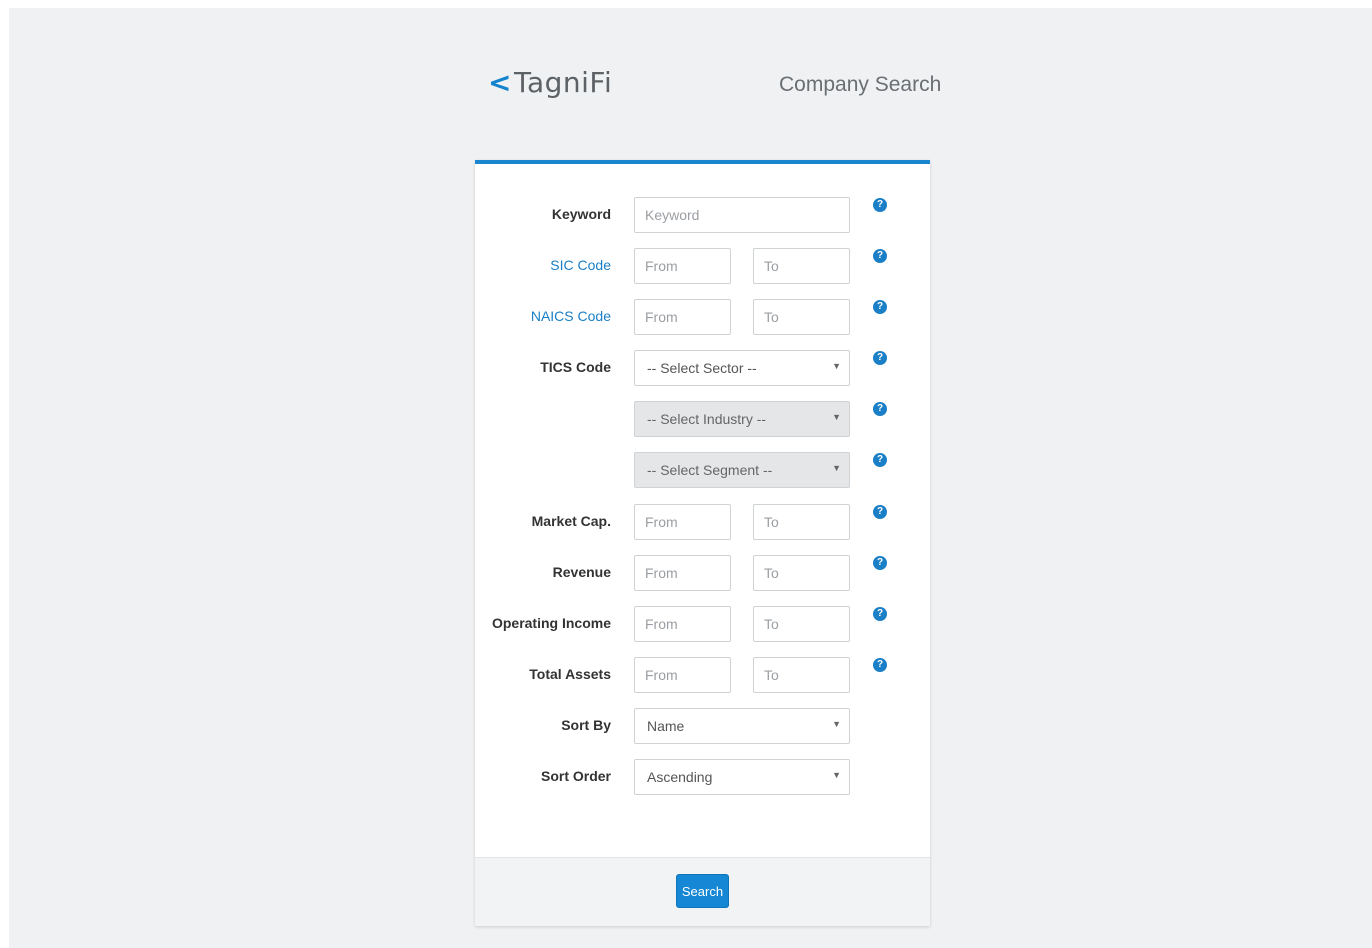  I want to click on naics-code-row: NAICS Code ?, so click(702, 317).